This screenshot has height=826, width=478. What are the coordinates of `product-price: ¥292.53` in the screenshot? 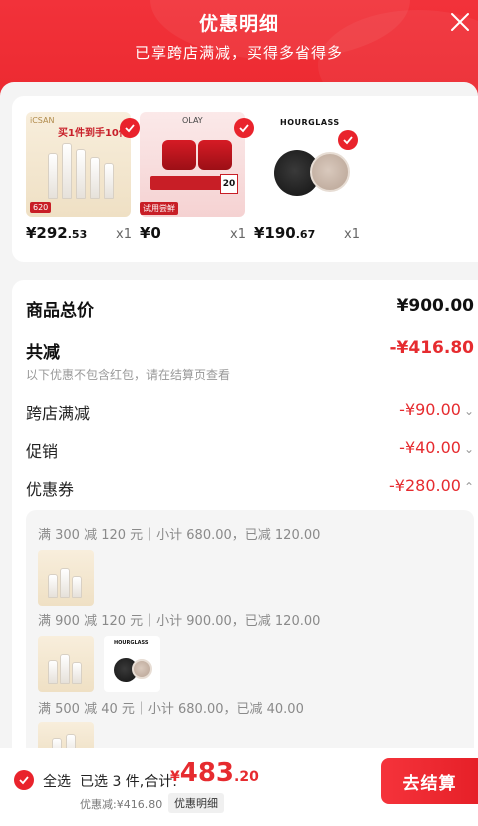 It's located at (57, 233).